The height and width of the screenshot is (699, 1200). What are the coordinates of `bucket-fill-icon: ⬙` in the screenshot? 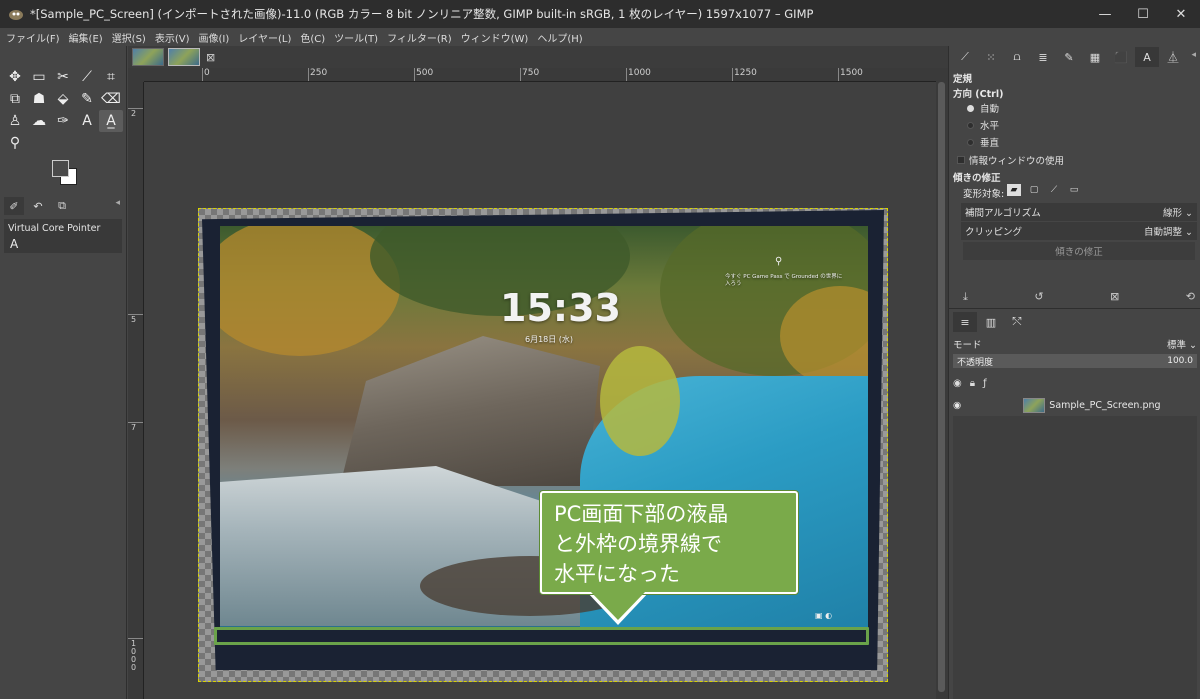 It's located at (63, 99).